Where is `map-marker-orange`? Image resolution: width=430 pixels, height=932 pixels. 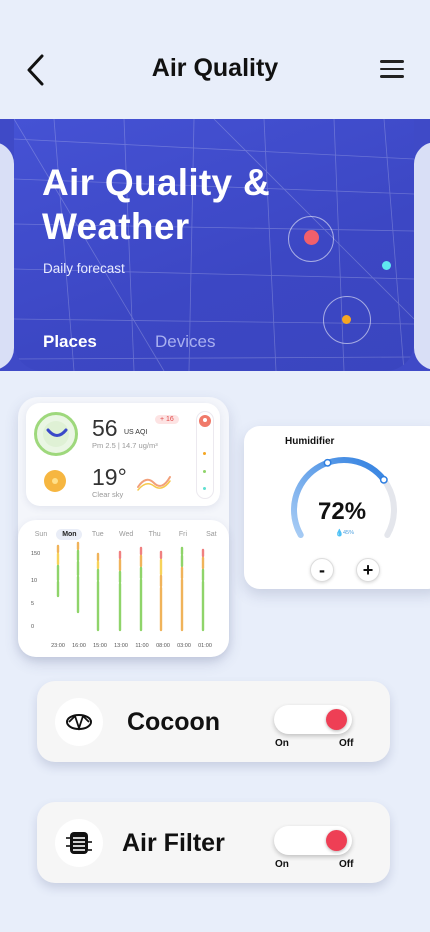
map-marker-orange is located at coordinates (346, 319).